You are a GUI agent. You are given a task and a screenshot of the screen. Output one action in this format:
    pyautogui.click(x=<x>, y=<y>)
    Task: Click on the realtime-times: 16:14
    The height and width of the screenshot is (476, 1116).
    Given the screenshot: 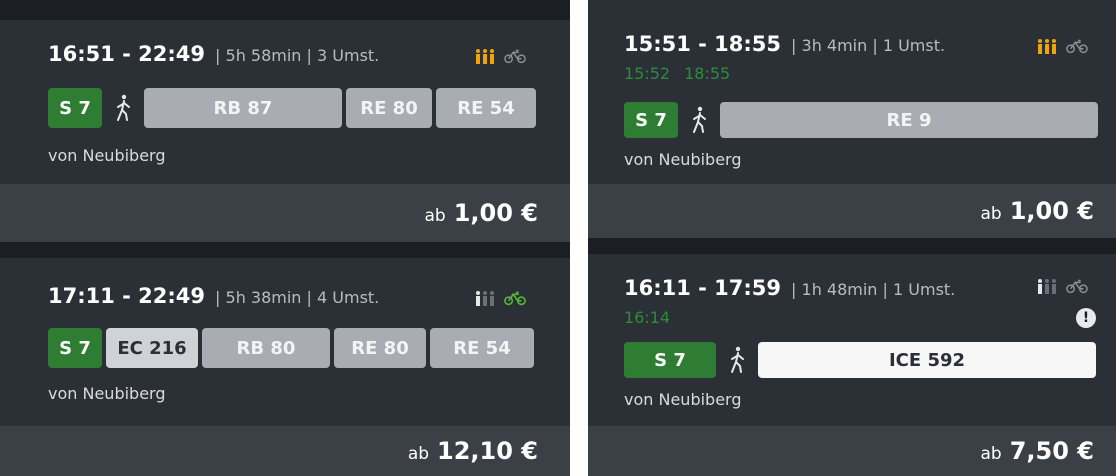 What is the action you would take?
    pyautogui.click(x=654, y=317)
    